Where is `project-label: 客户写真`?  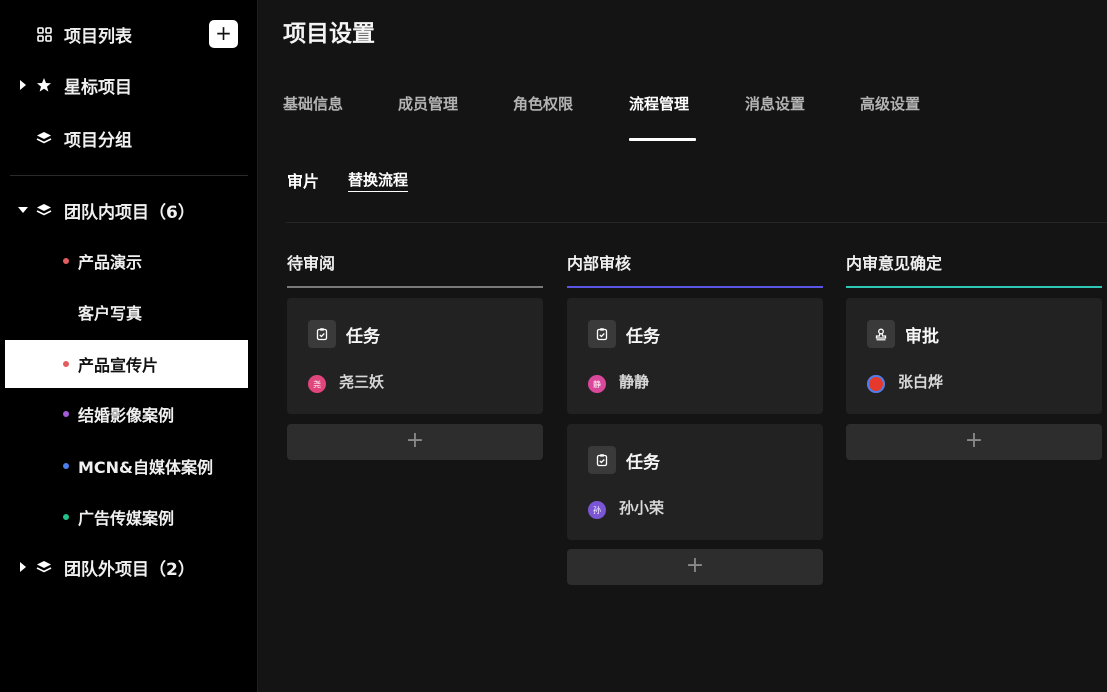 project-label: 客户写真 is located at coordinates (110, 313).